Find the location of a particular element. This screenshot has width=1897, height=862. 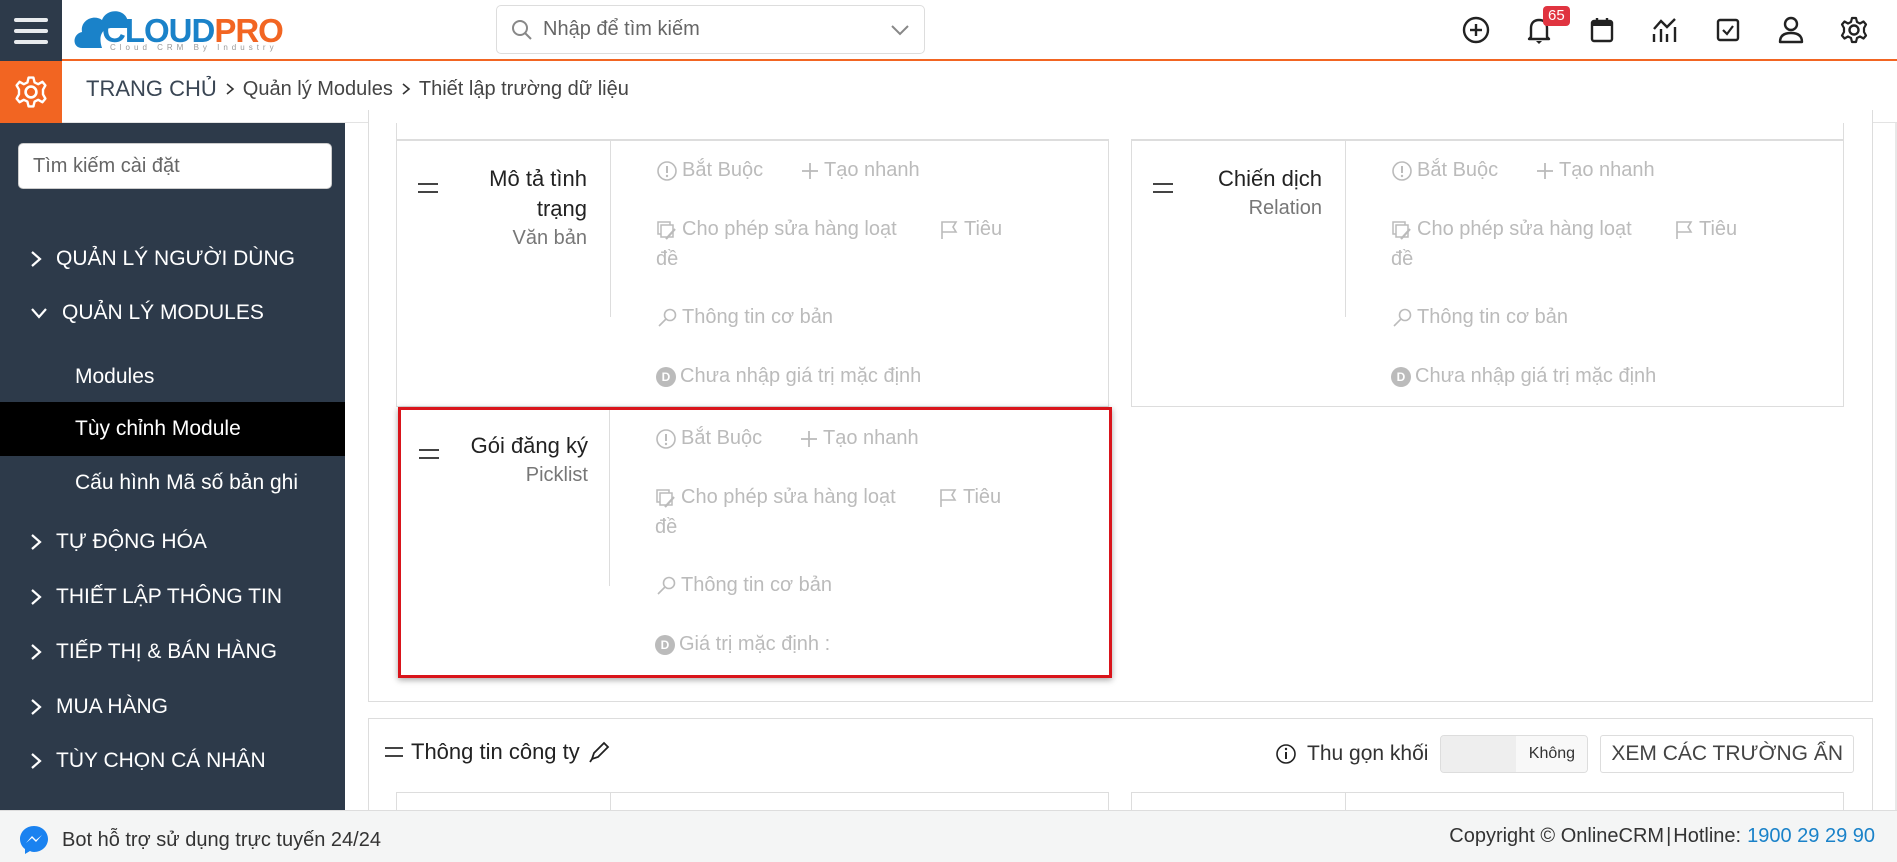

breadcrumb-home: TRANG CHỦ is located at coordinates (151, 89).